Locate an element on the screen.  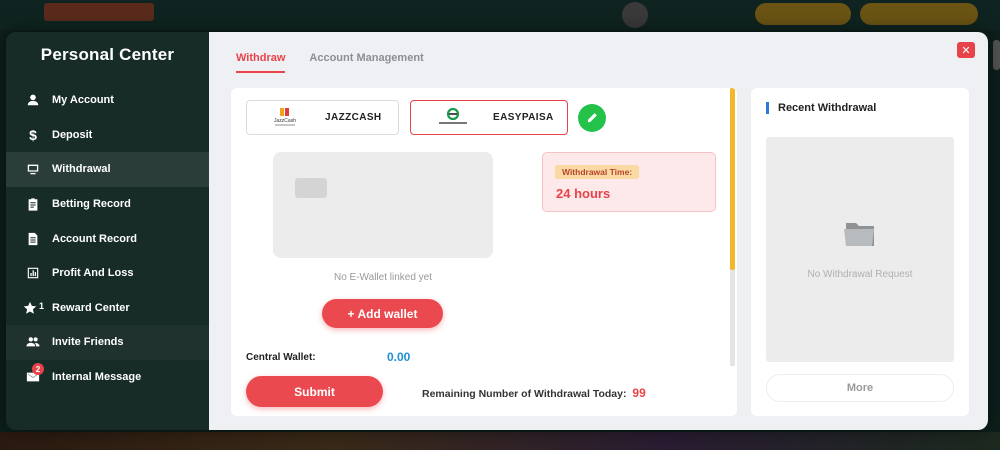
easypaisa-logo-icon is located at coordinates (453, 118).